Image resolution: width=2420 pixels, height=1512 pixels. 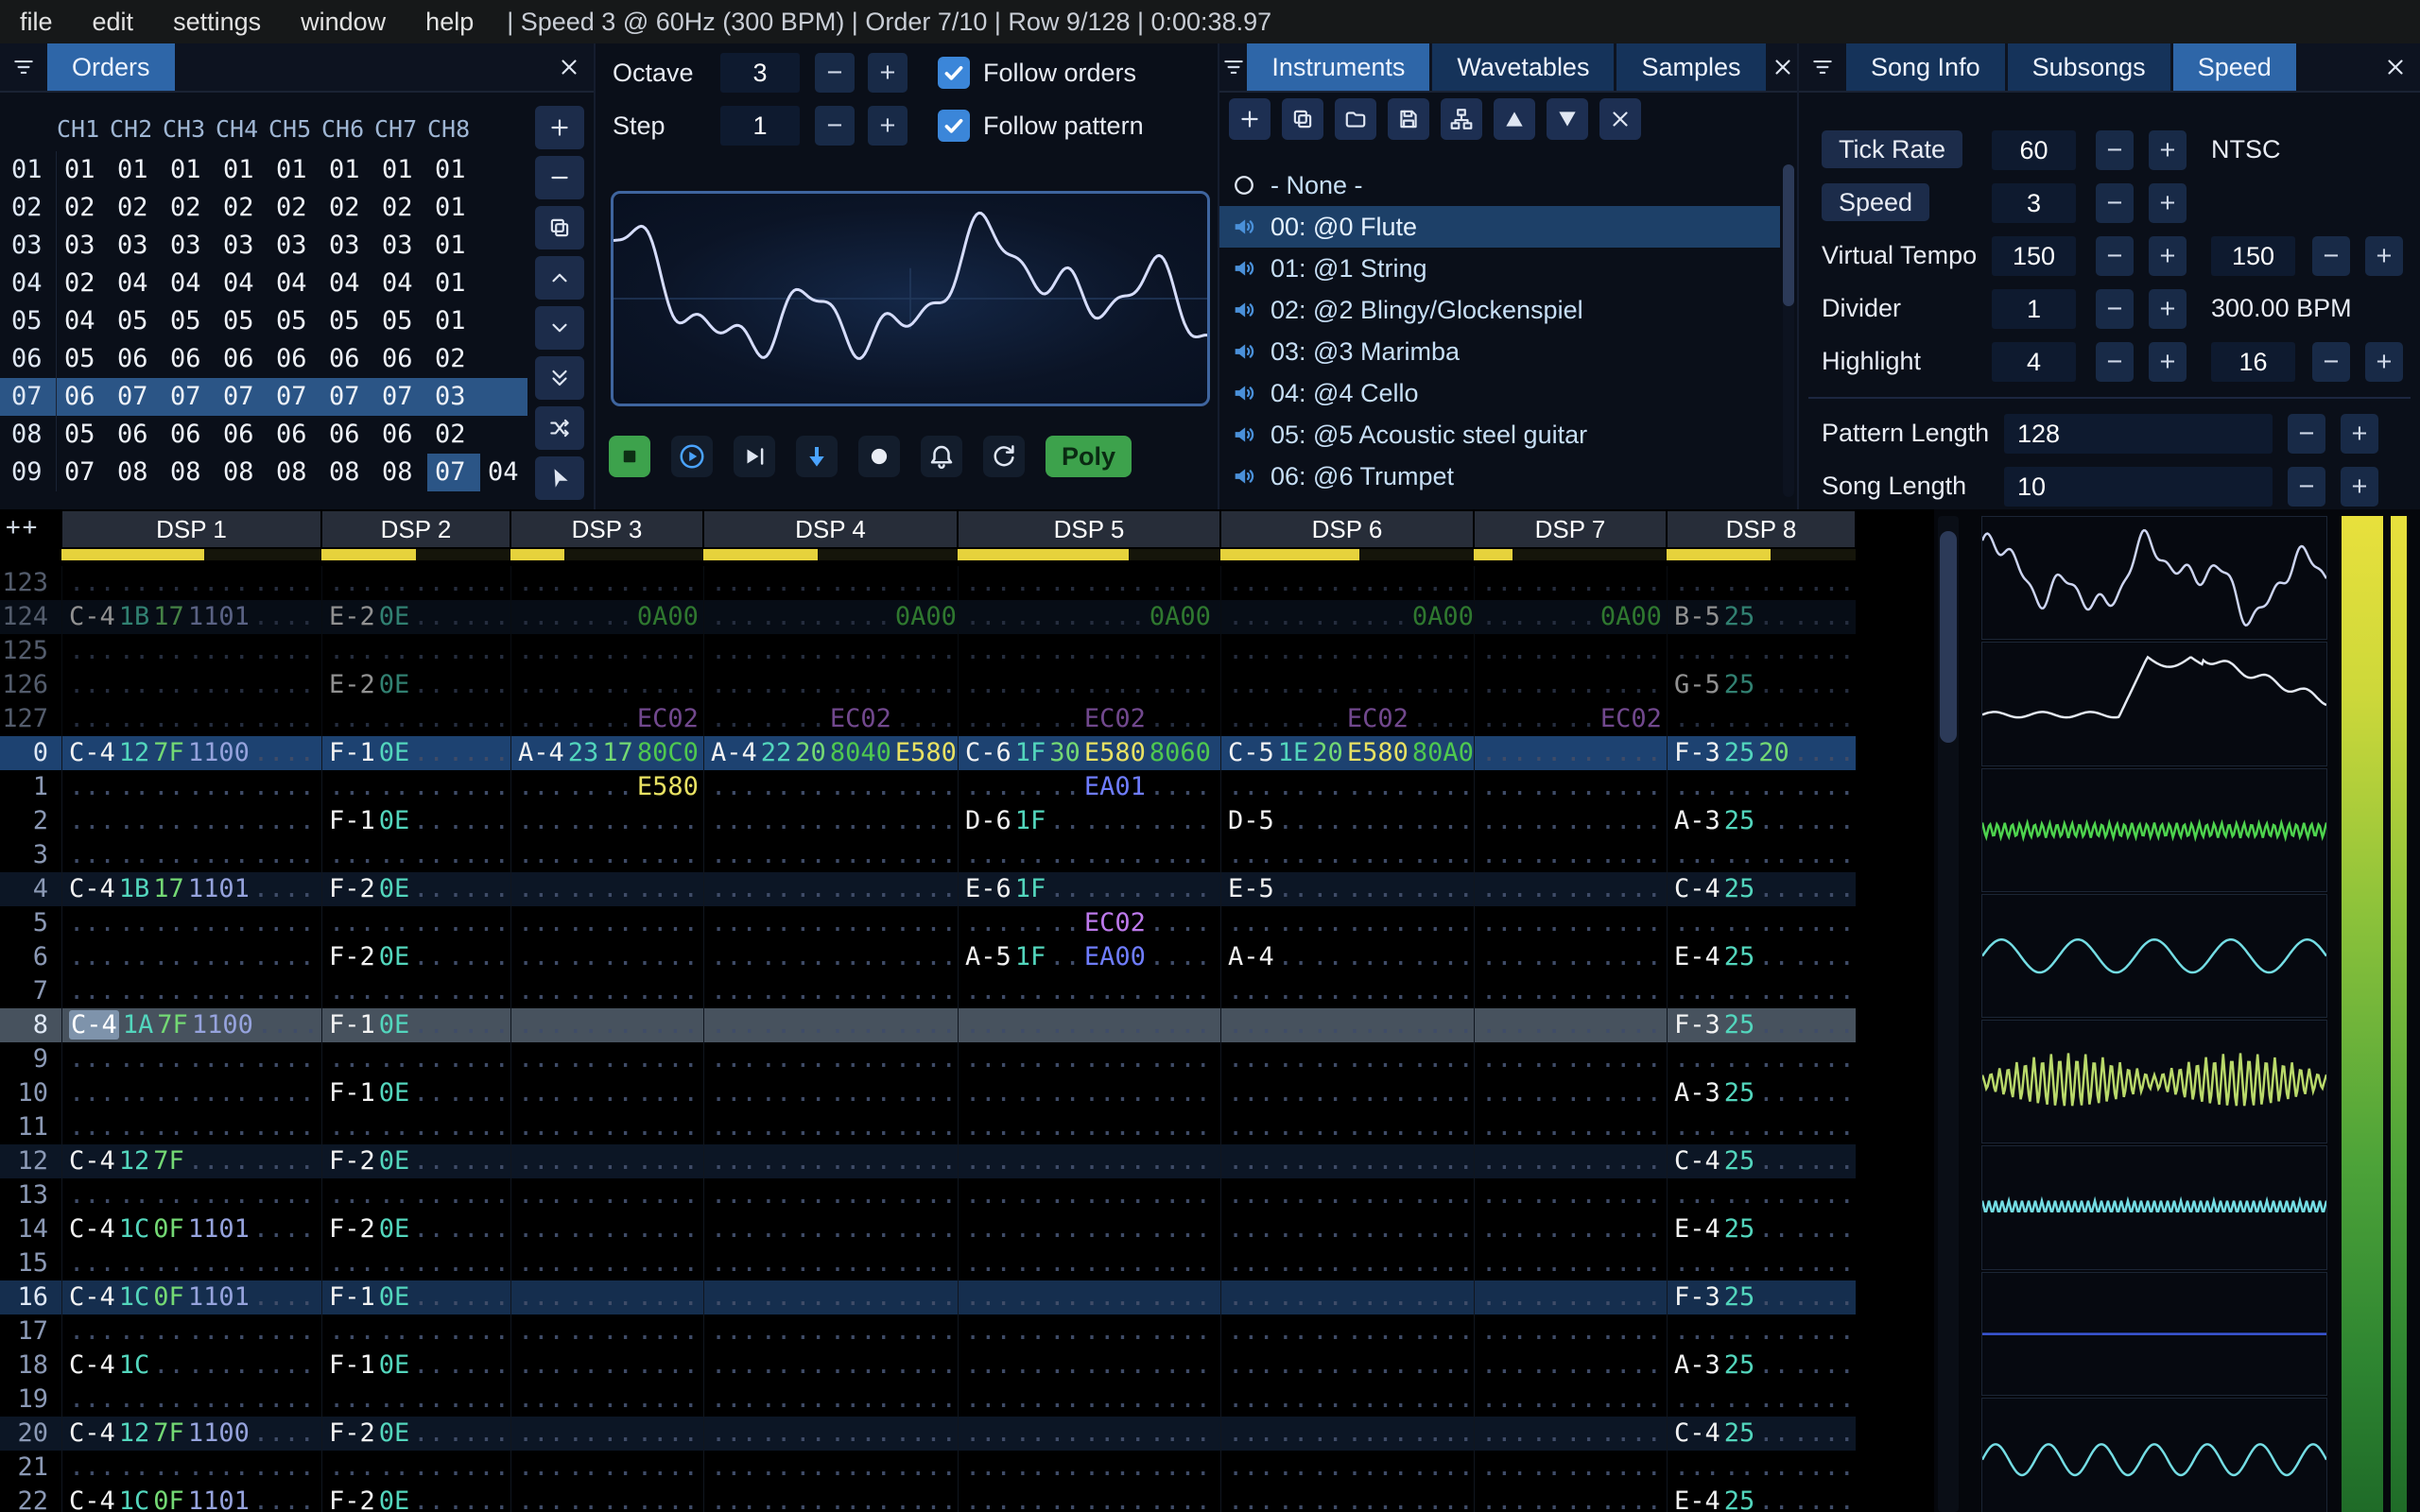 I want to click on pattern-length-input: 128, so click(x=2138, y=434).